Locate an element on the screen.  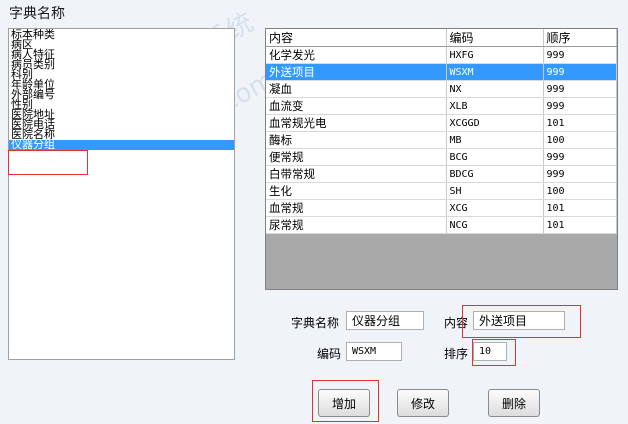
cell-content: 凝血 is located at coordinates (356, 89).